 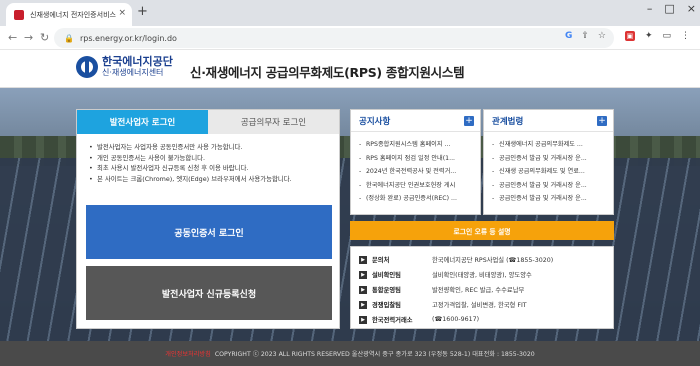 I want to click on new-tab-button: +, so click(x=142, y=11).